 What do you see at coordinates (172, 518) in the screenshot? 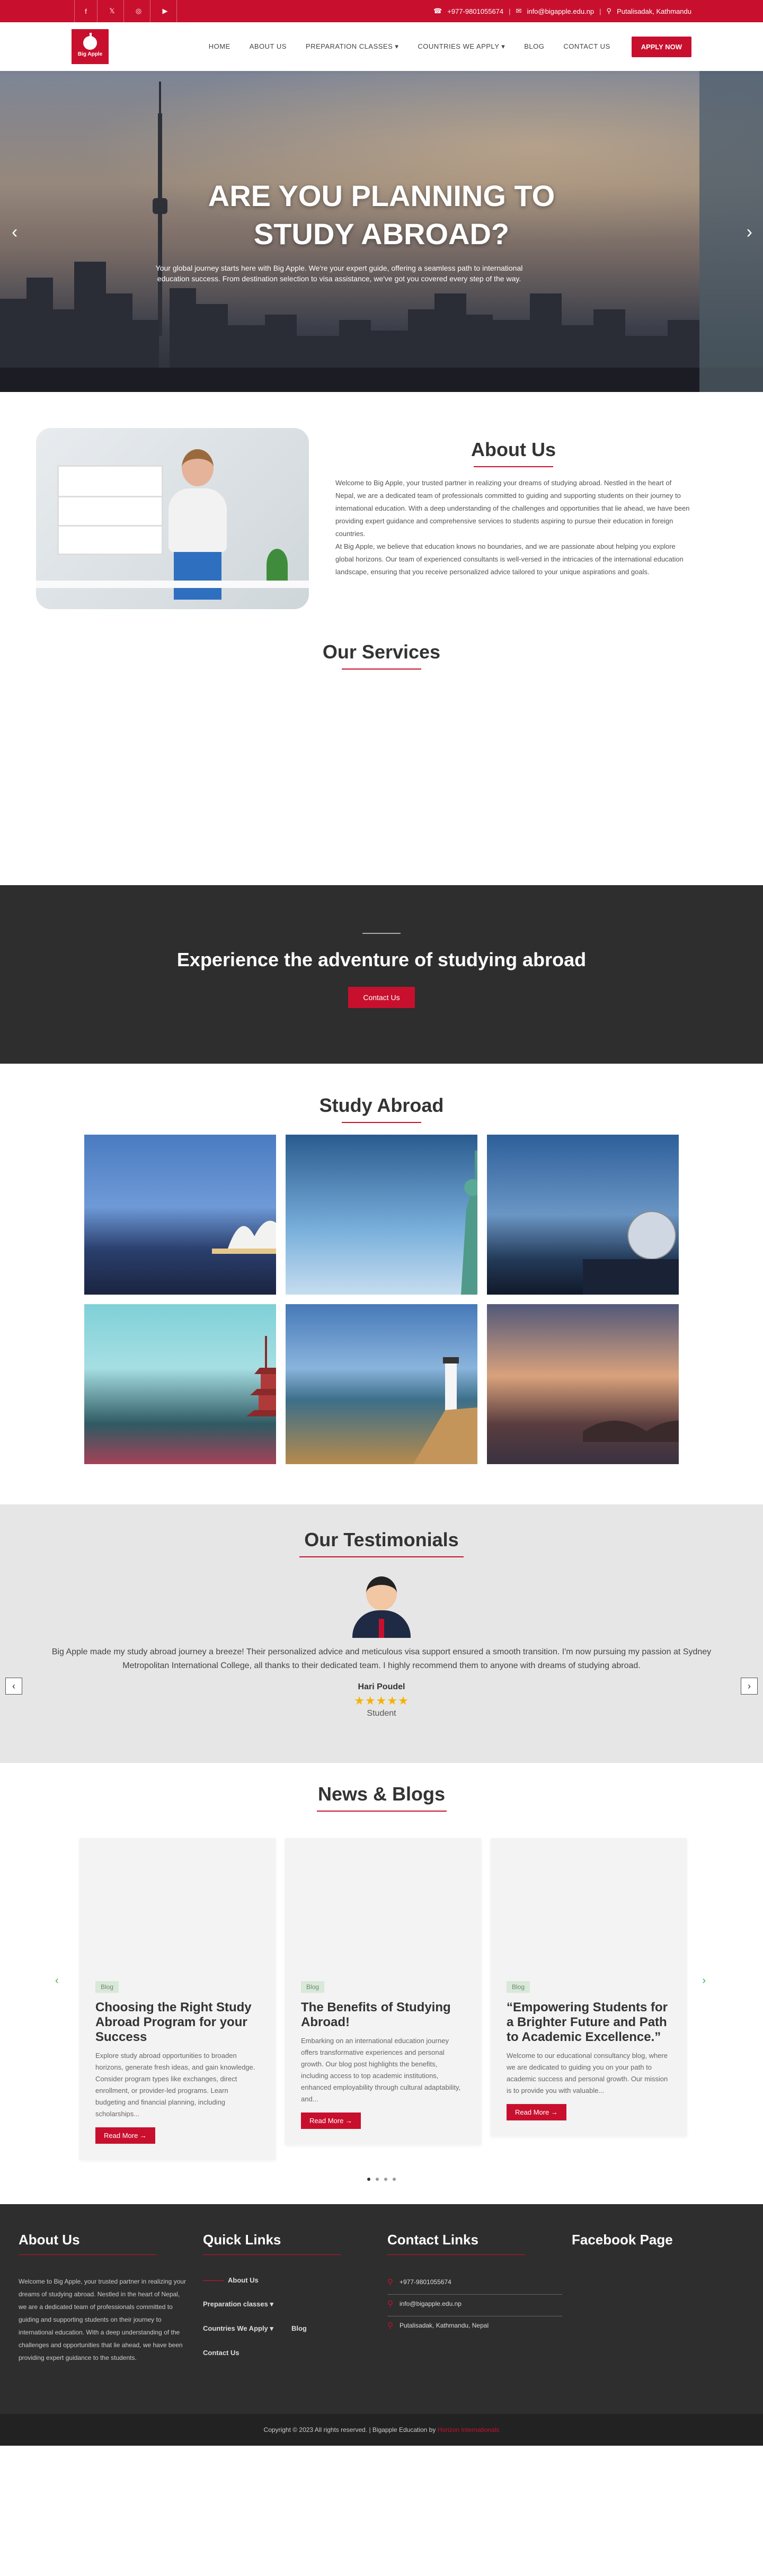
I see `about-image` at bounding box center [172, 518].